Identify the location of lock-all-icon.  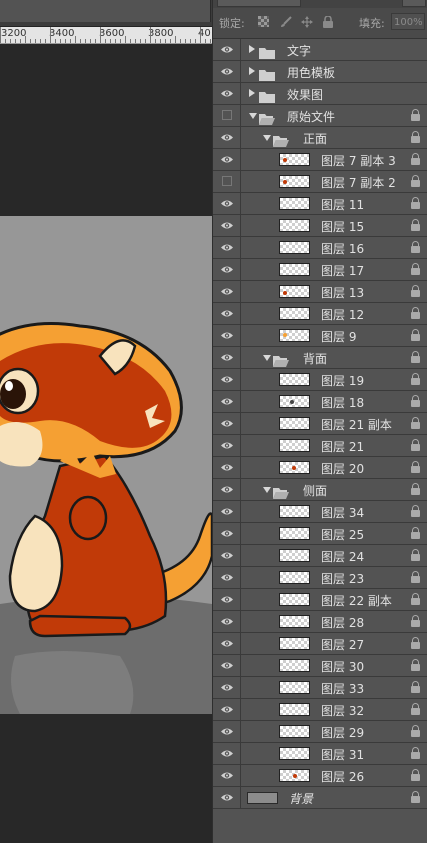
(327, 22).